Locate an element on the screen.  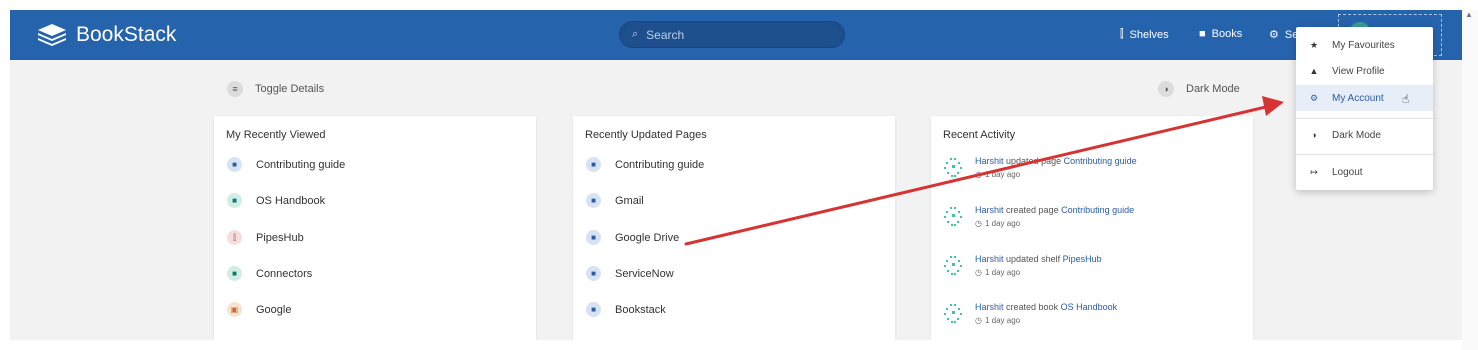
item-label: Google is located at coordinates (274, 309).